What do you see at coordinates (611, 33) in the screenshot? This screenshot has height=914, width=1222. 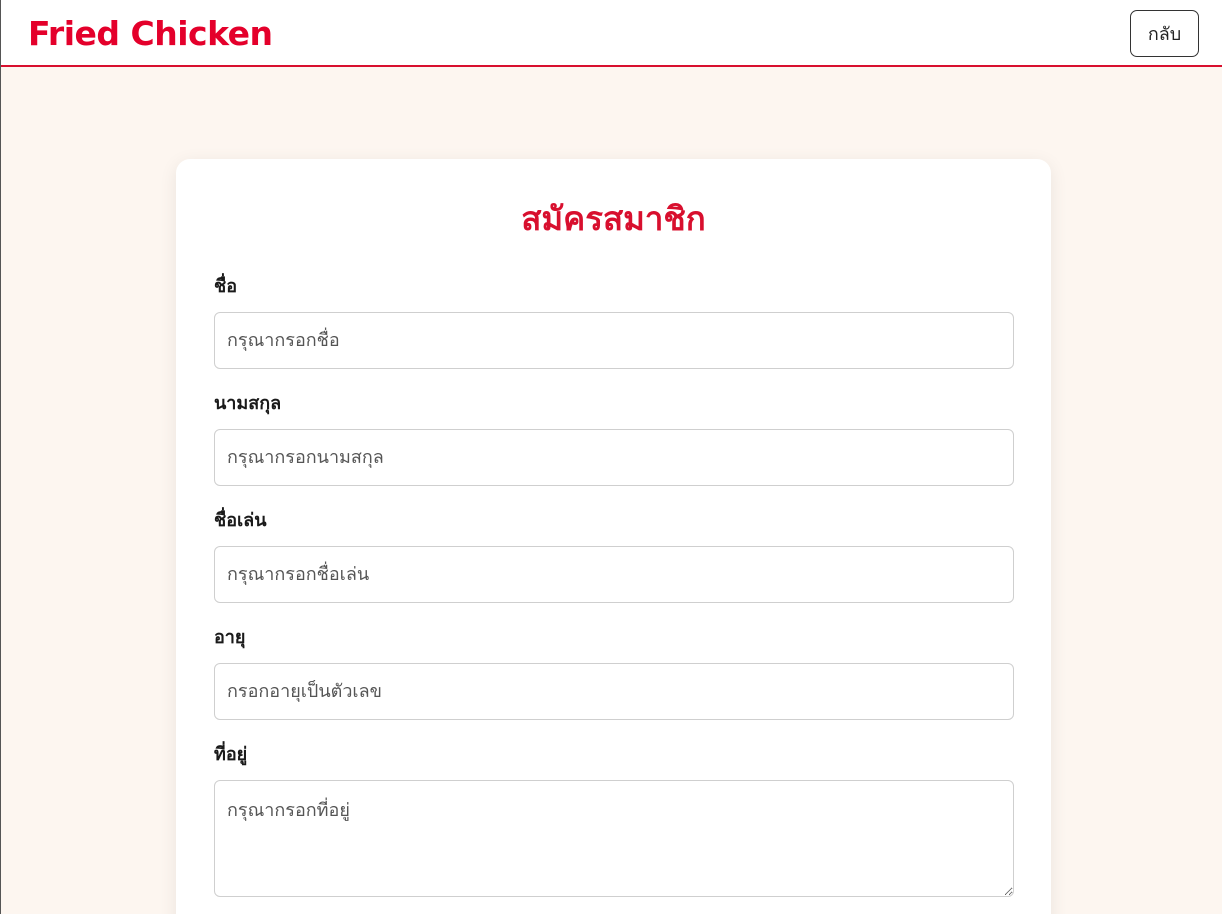 I see `top-navbar: Fried Chicken กลับ` at bounding box center [611, 33].